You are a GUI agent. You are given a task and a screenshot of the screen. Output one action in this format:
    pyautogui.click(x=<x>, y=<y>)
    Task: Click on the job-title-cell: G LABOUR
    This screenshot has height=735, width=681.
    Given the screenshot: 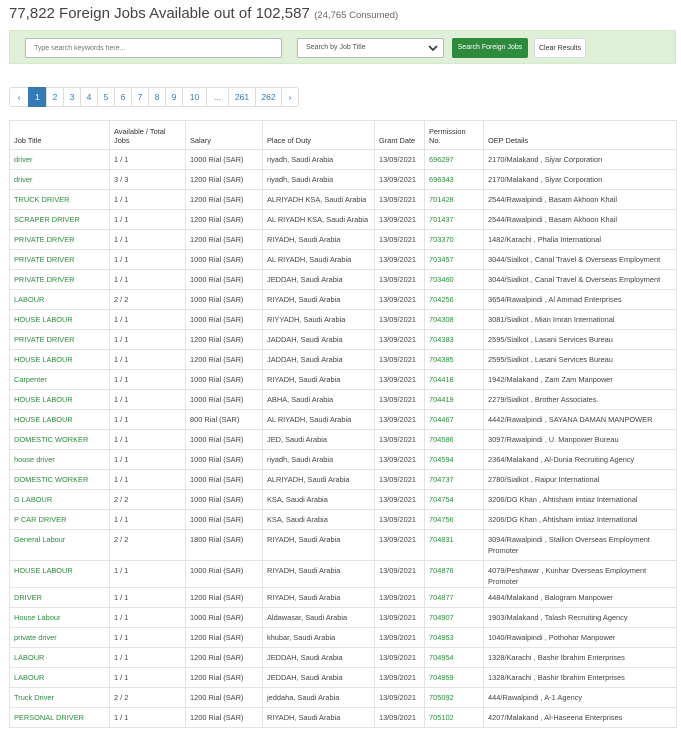 What is the action you would take?
    pyautogui.click(x=59, y=499)
    